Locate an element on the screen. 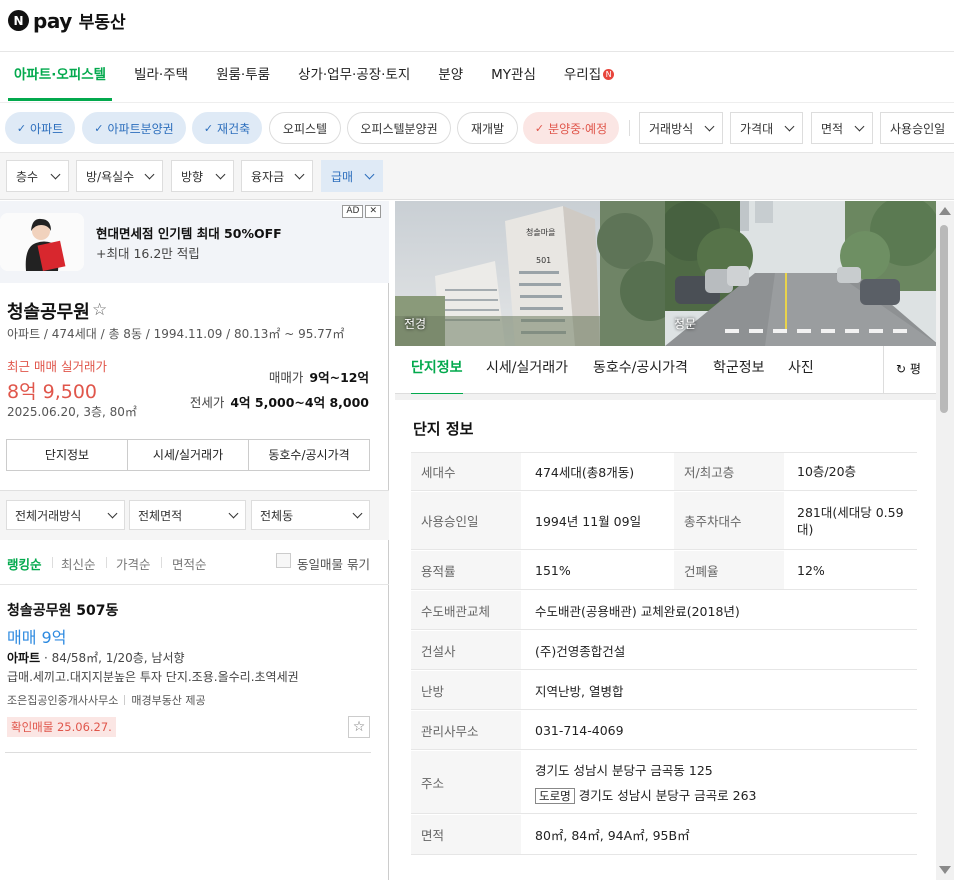 The width and height of the screenshot is (954, 880). nav-tab-apartment-officetel: 아파트·오피스텔 is located at coordinates (60, 76).